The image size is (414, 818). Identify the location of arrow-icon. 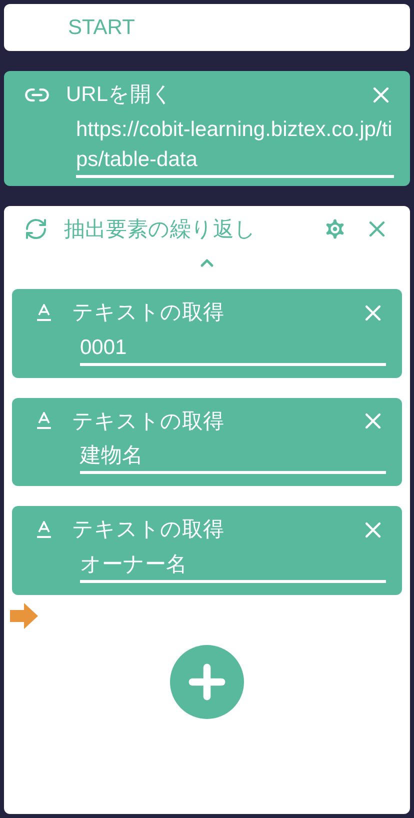
(24, 615).